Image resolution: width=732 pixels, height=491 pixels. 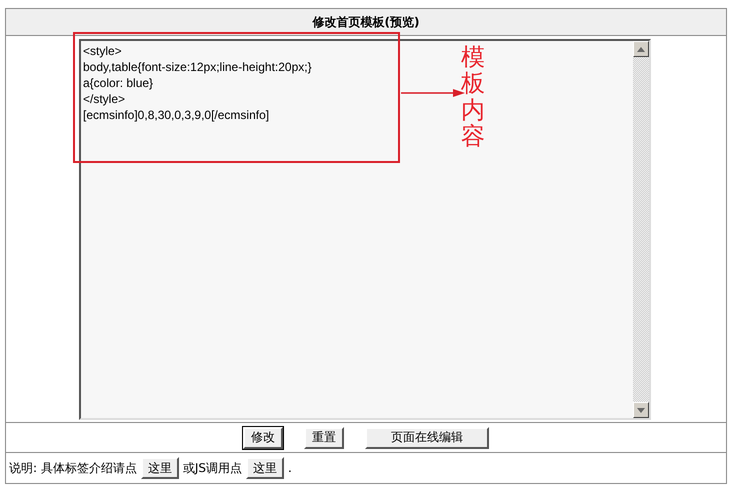 I want to click on page-title: 修改首页模板(预览), so click(x=366, y=22).